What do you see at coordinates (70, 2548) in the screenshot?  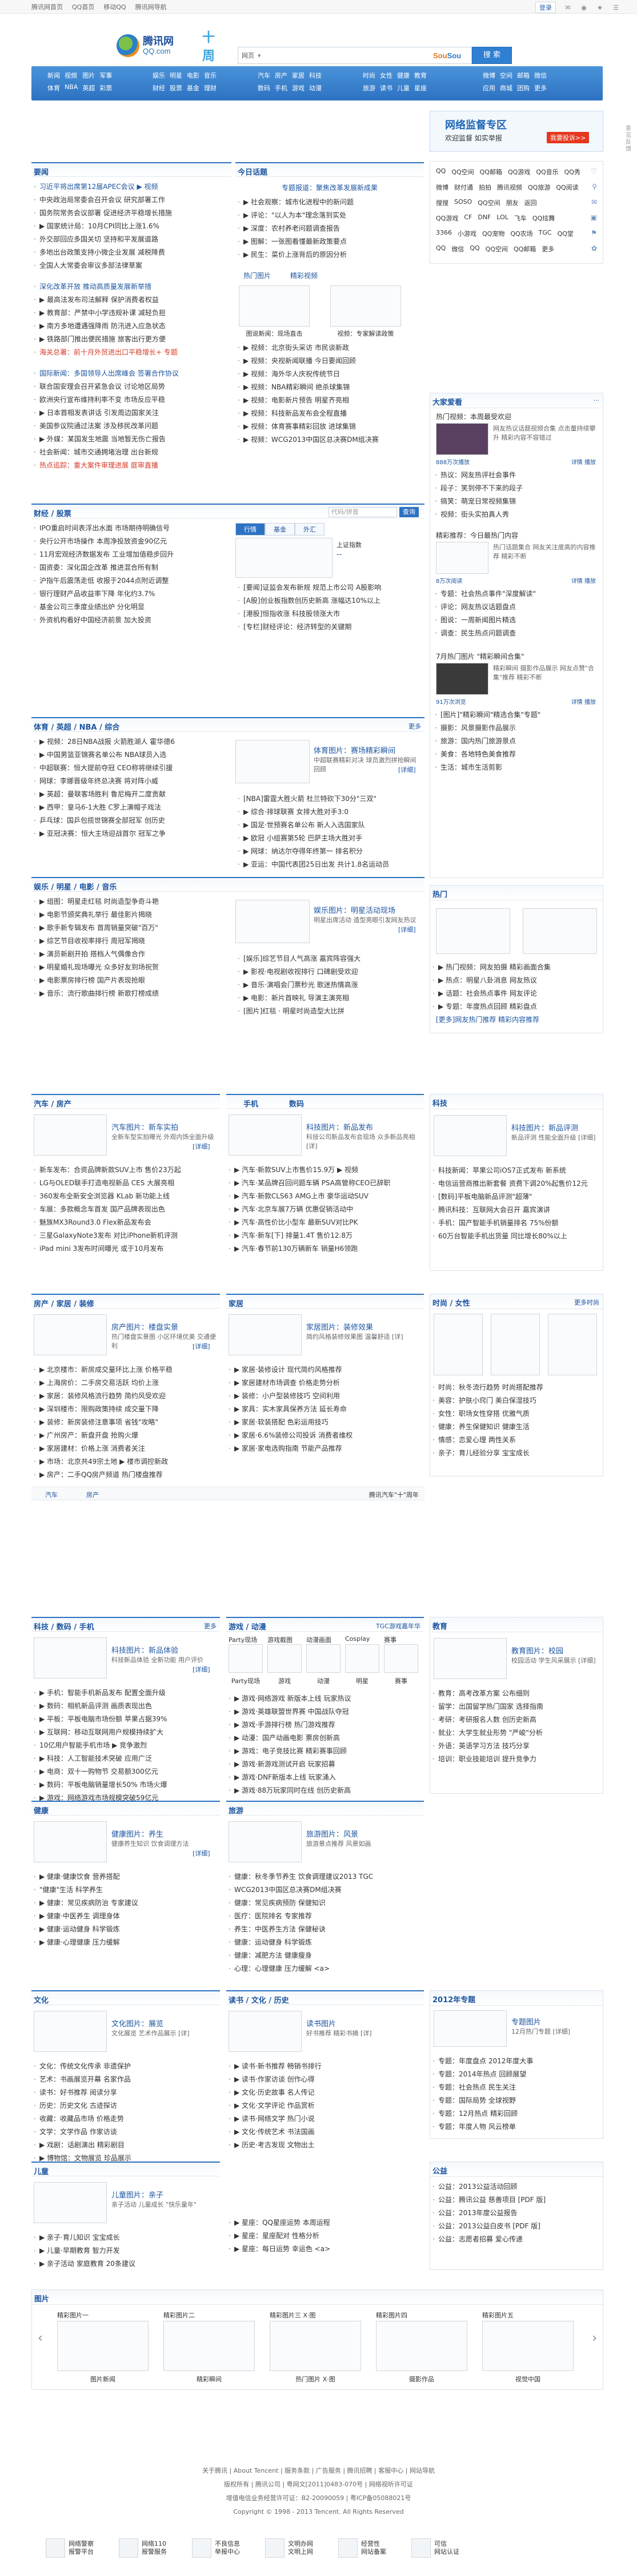 I see `cert-badge: 网络警察 报警平台` at bounding box center [70, 2548].